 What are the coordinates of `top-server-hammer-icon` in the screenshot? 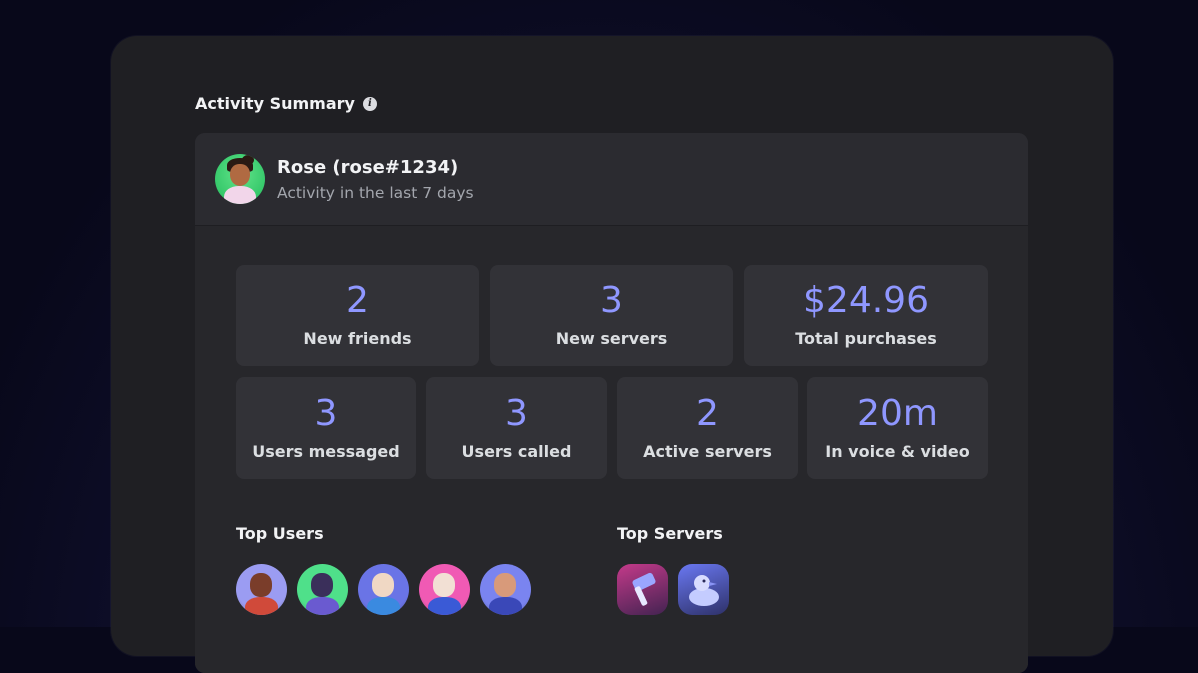 It's located at (642, 589).